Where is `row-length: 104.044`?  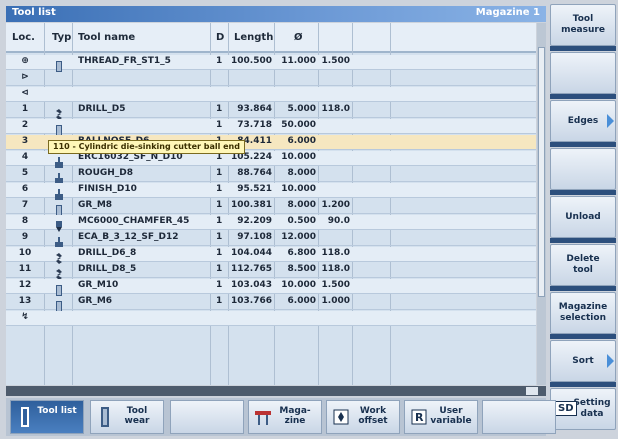 row-length: 104.044 is located at coordinates (251, 253).